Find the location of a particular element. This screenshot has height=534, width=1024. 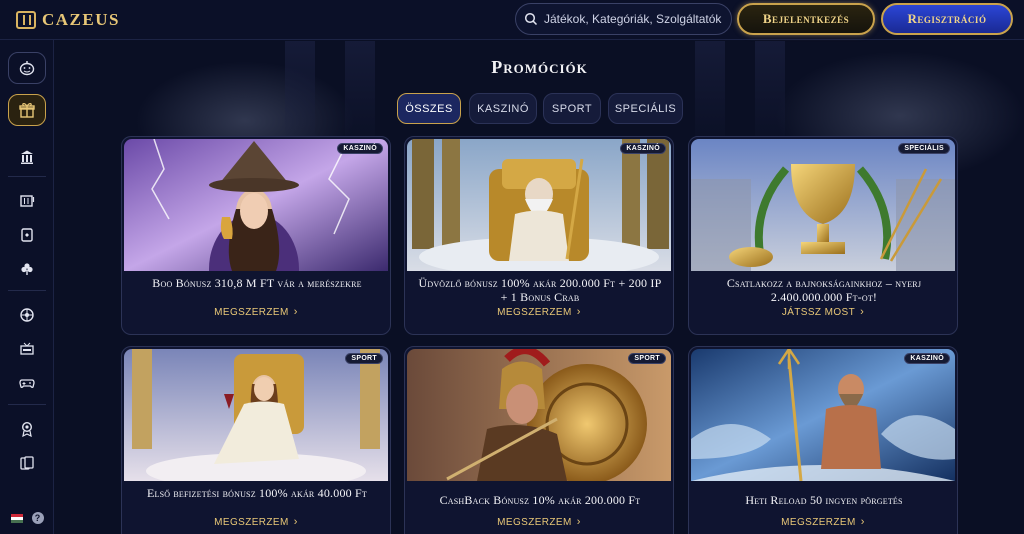

promo-image-poseidon: KASZINÓ is located at coordinates (823, 415).